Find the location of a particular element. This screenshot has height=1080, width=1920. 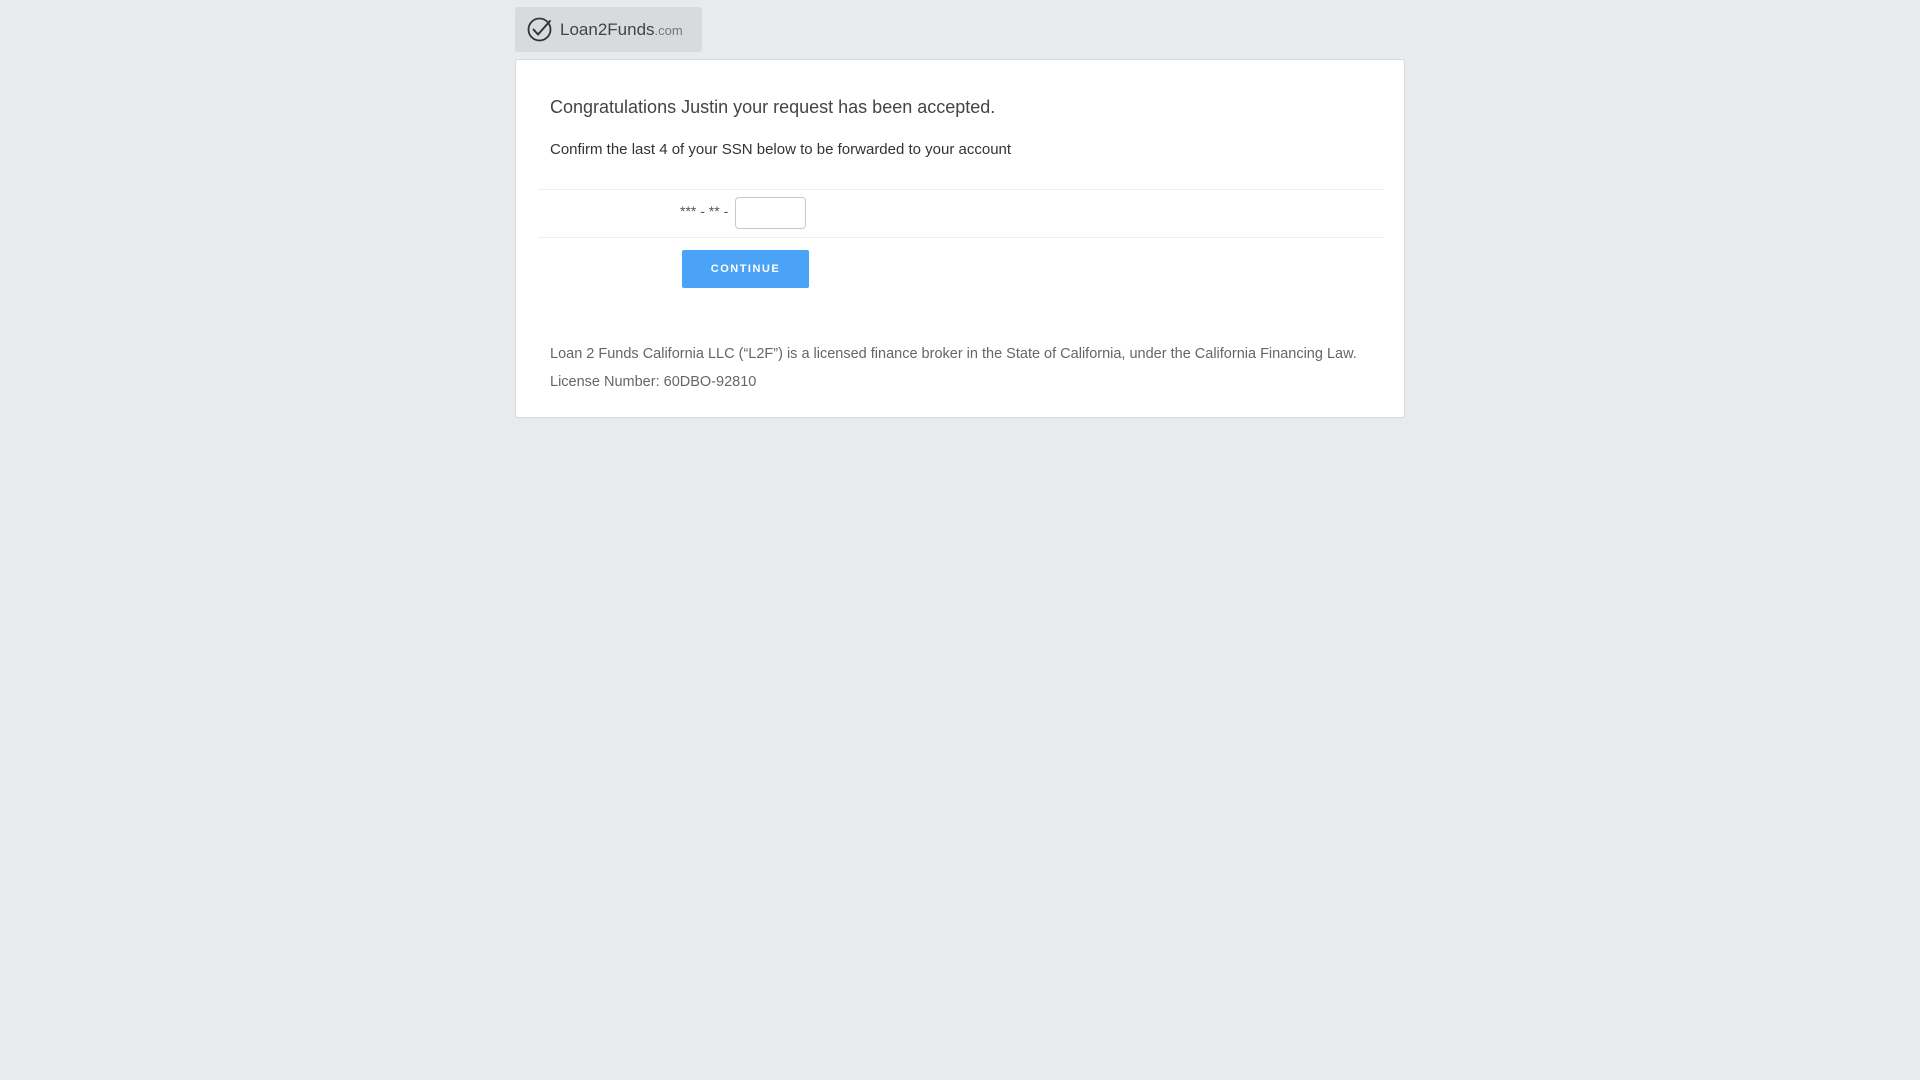

license-number: License Number: 60DBO-92810 is located at coordinates (653, 382).